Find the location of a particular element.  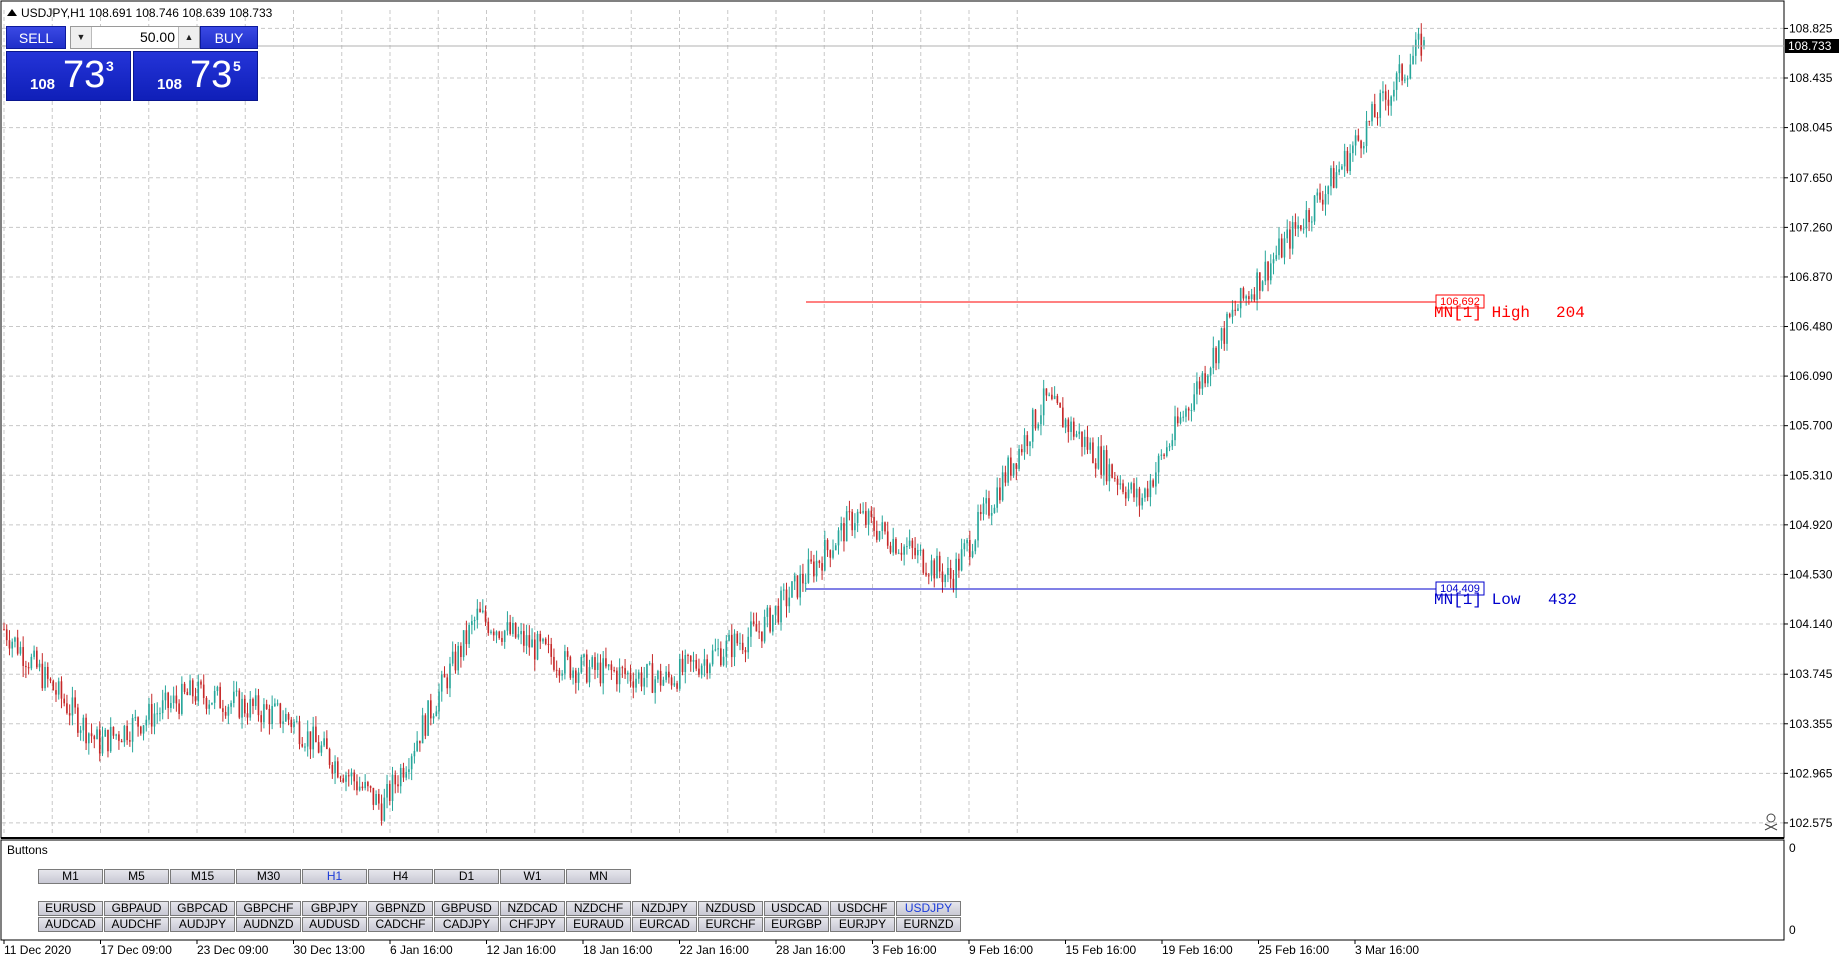

symbol-button-nzdcad: NZDCAD is located at coordinates (532, 908).